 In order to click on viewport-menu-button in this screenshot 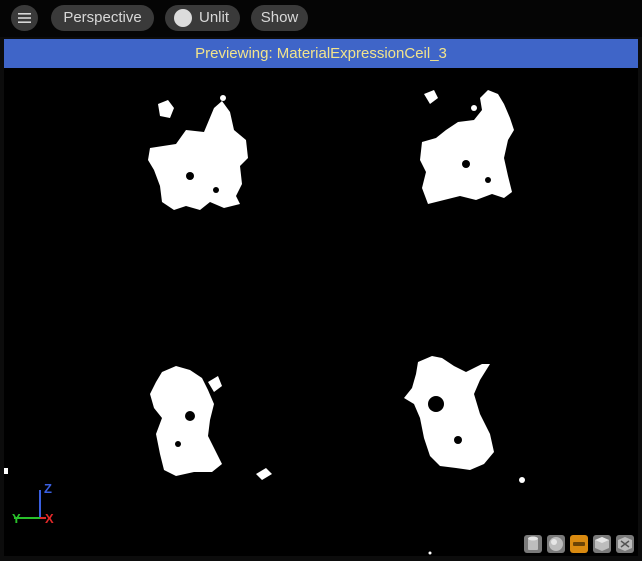, I will do `click(24, 18)`.